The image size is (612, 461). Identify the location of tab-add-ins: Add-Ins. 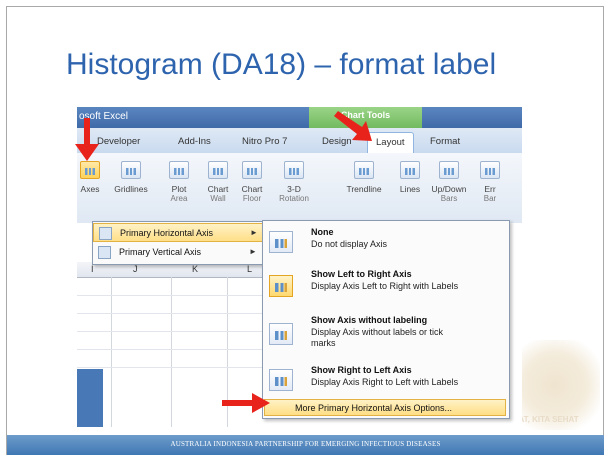
(194, 141).